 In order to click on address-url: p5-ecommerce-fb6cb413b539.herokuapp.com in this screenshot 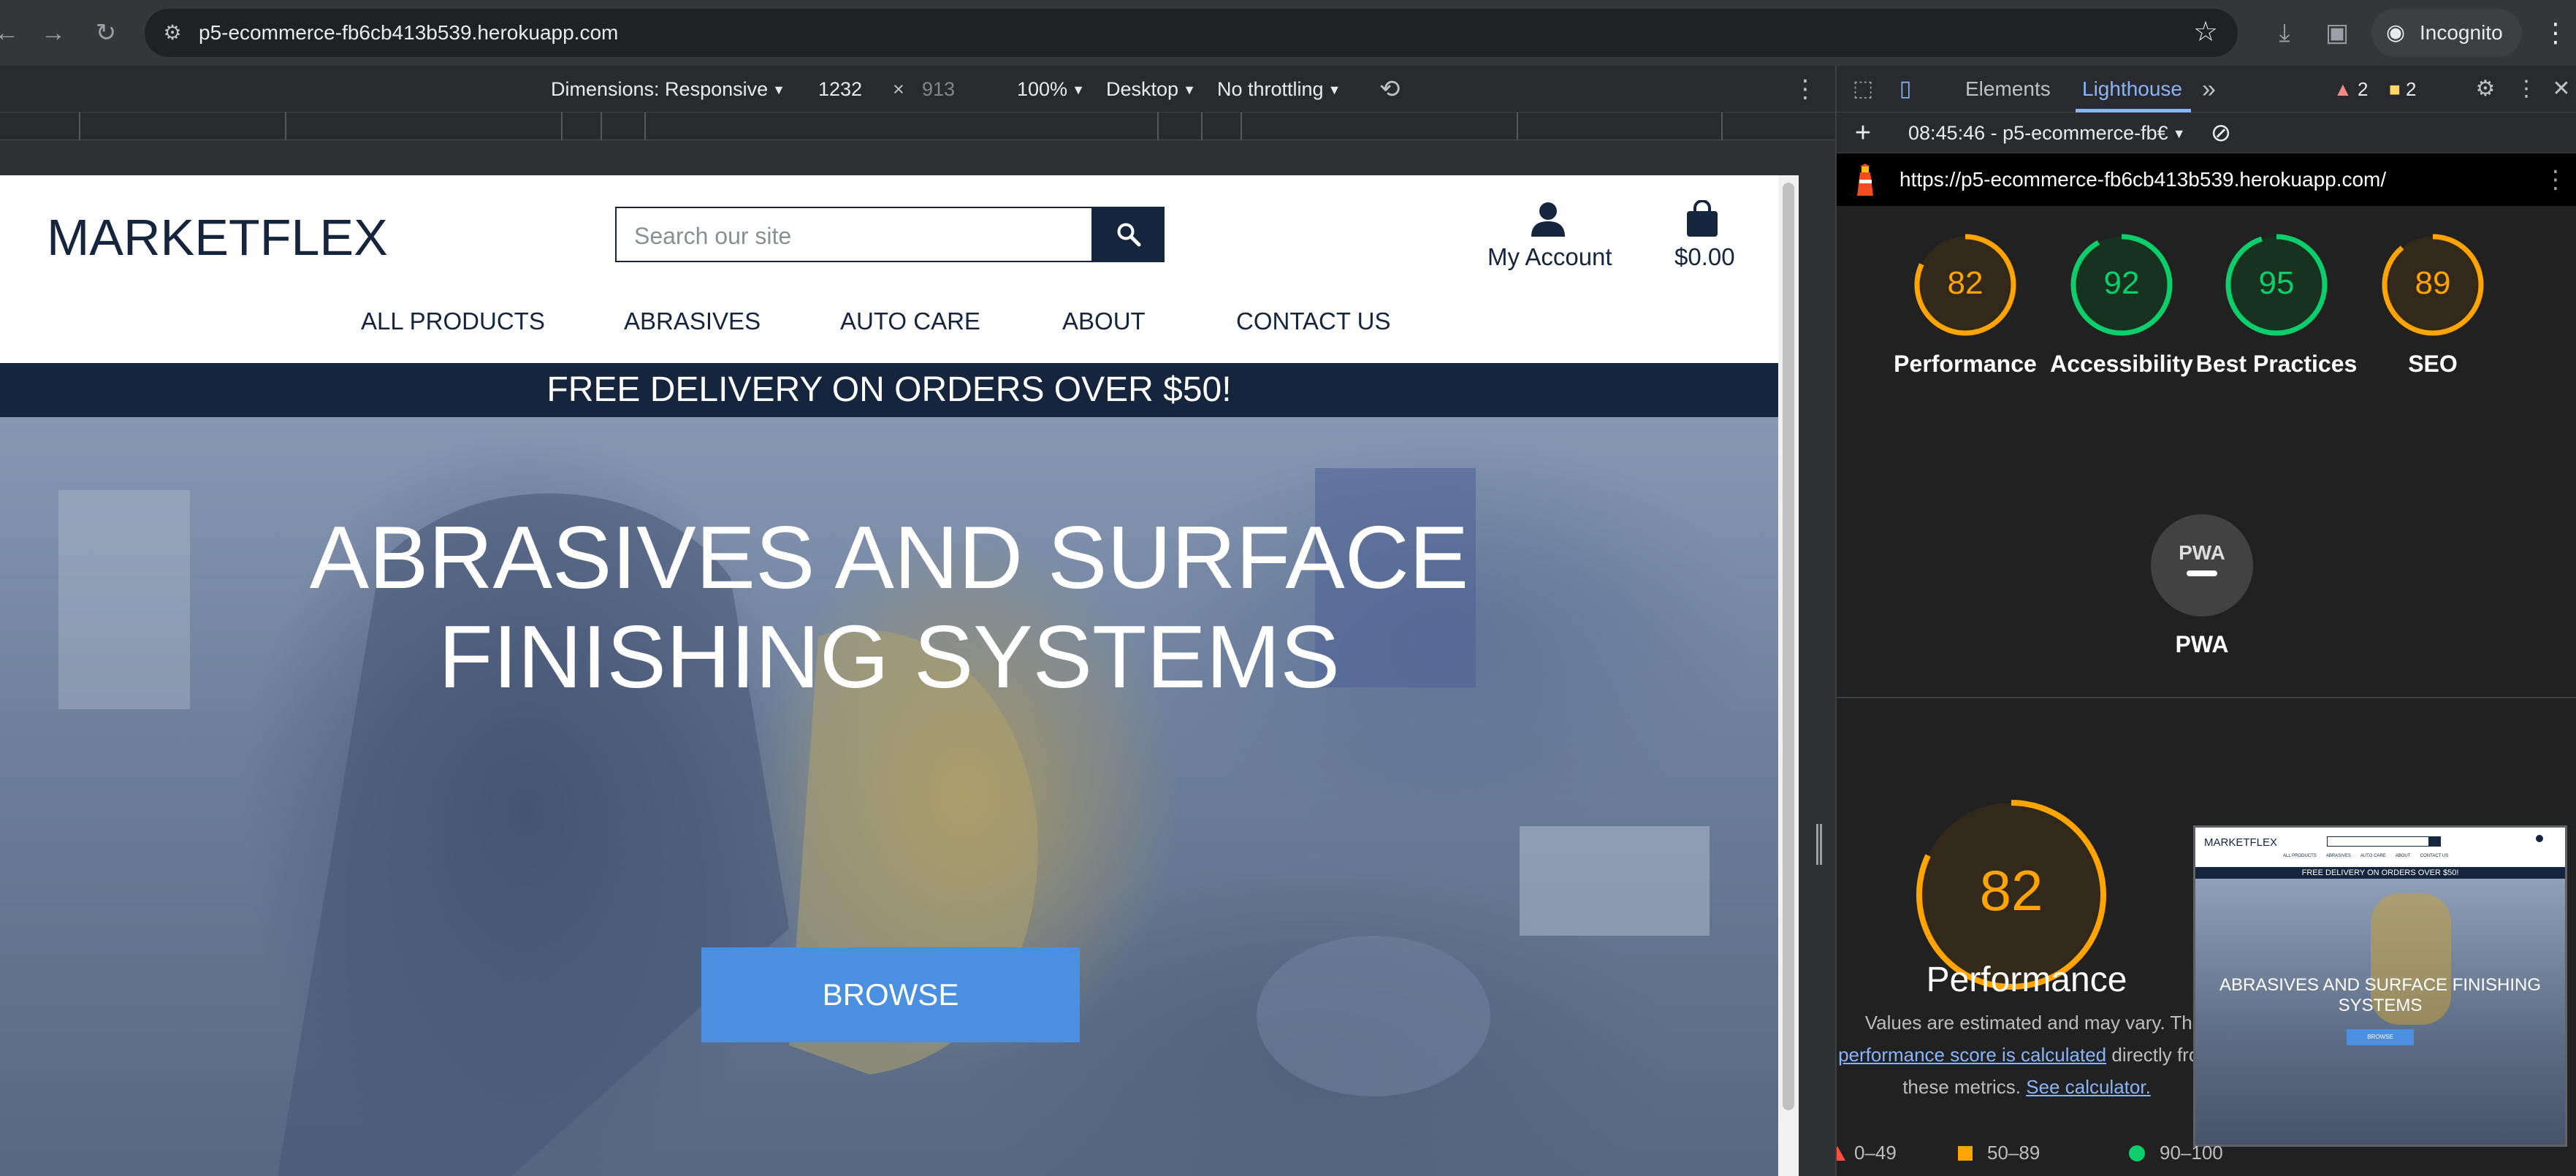, I will do `click(408, 33)`.